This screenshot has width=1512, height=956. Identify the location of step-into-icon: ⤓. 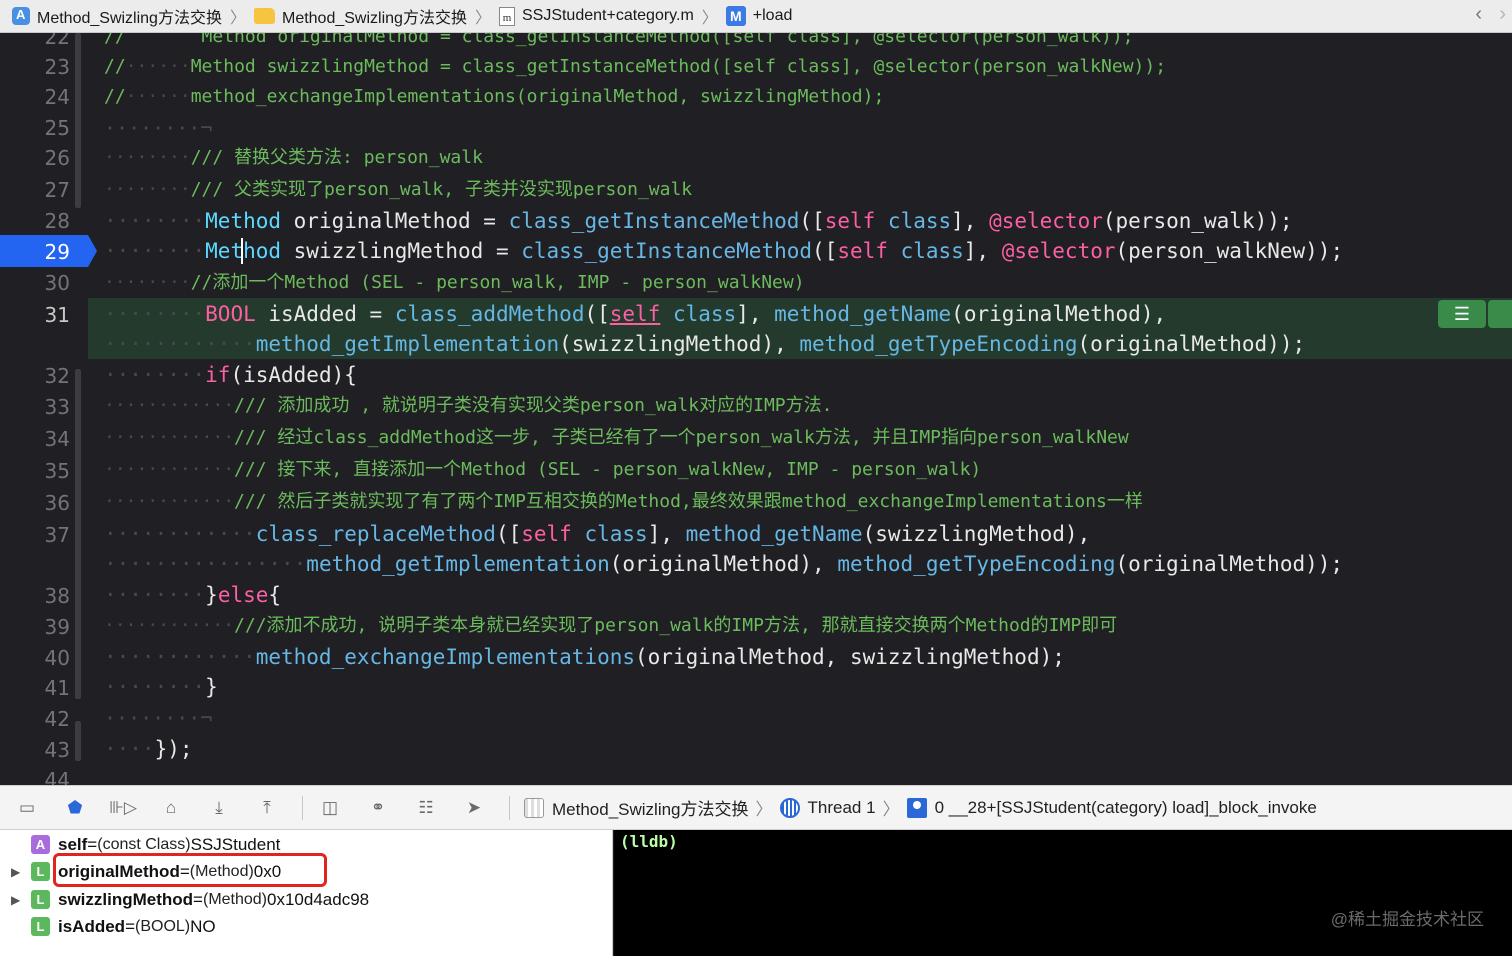
(219, 808).